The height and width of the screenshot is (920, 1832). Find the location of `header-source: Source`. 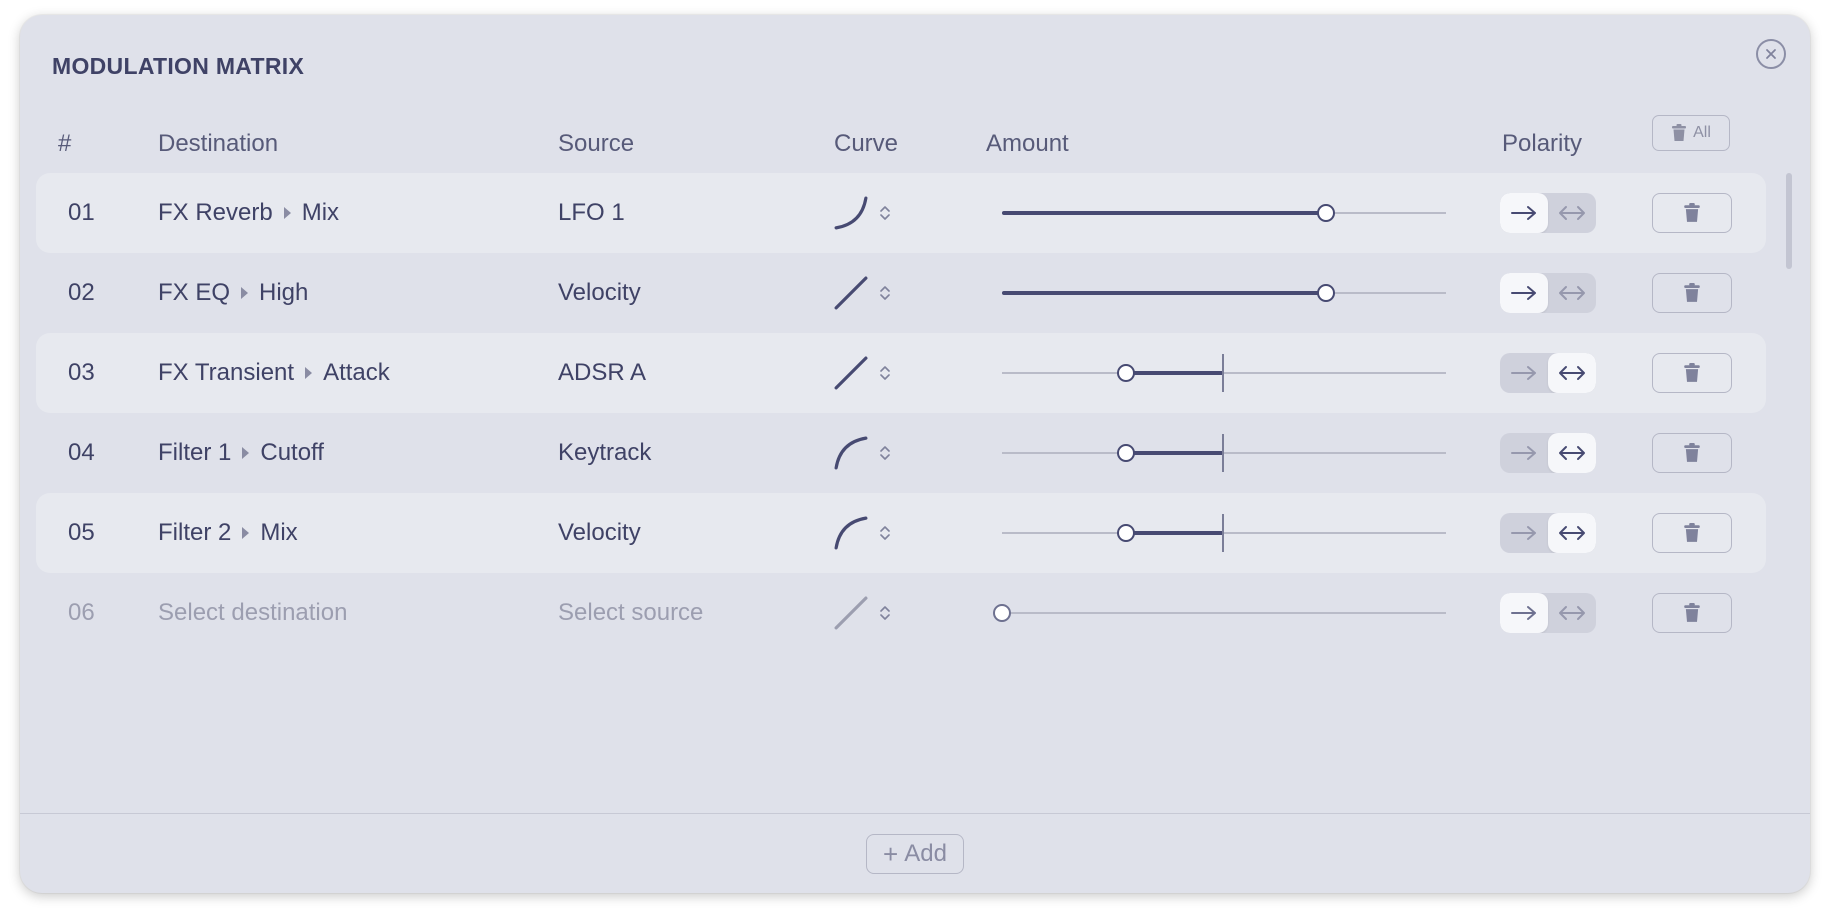

header-source: Source is located at coordinates (596, 143).